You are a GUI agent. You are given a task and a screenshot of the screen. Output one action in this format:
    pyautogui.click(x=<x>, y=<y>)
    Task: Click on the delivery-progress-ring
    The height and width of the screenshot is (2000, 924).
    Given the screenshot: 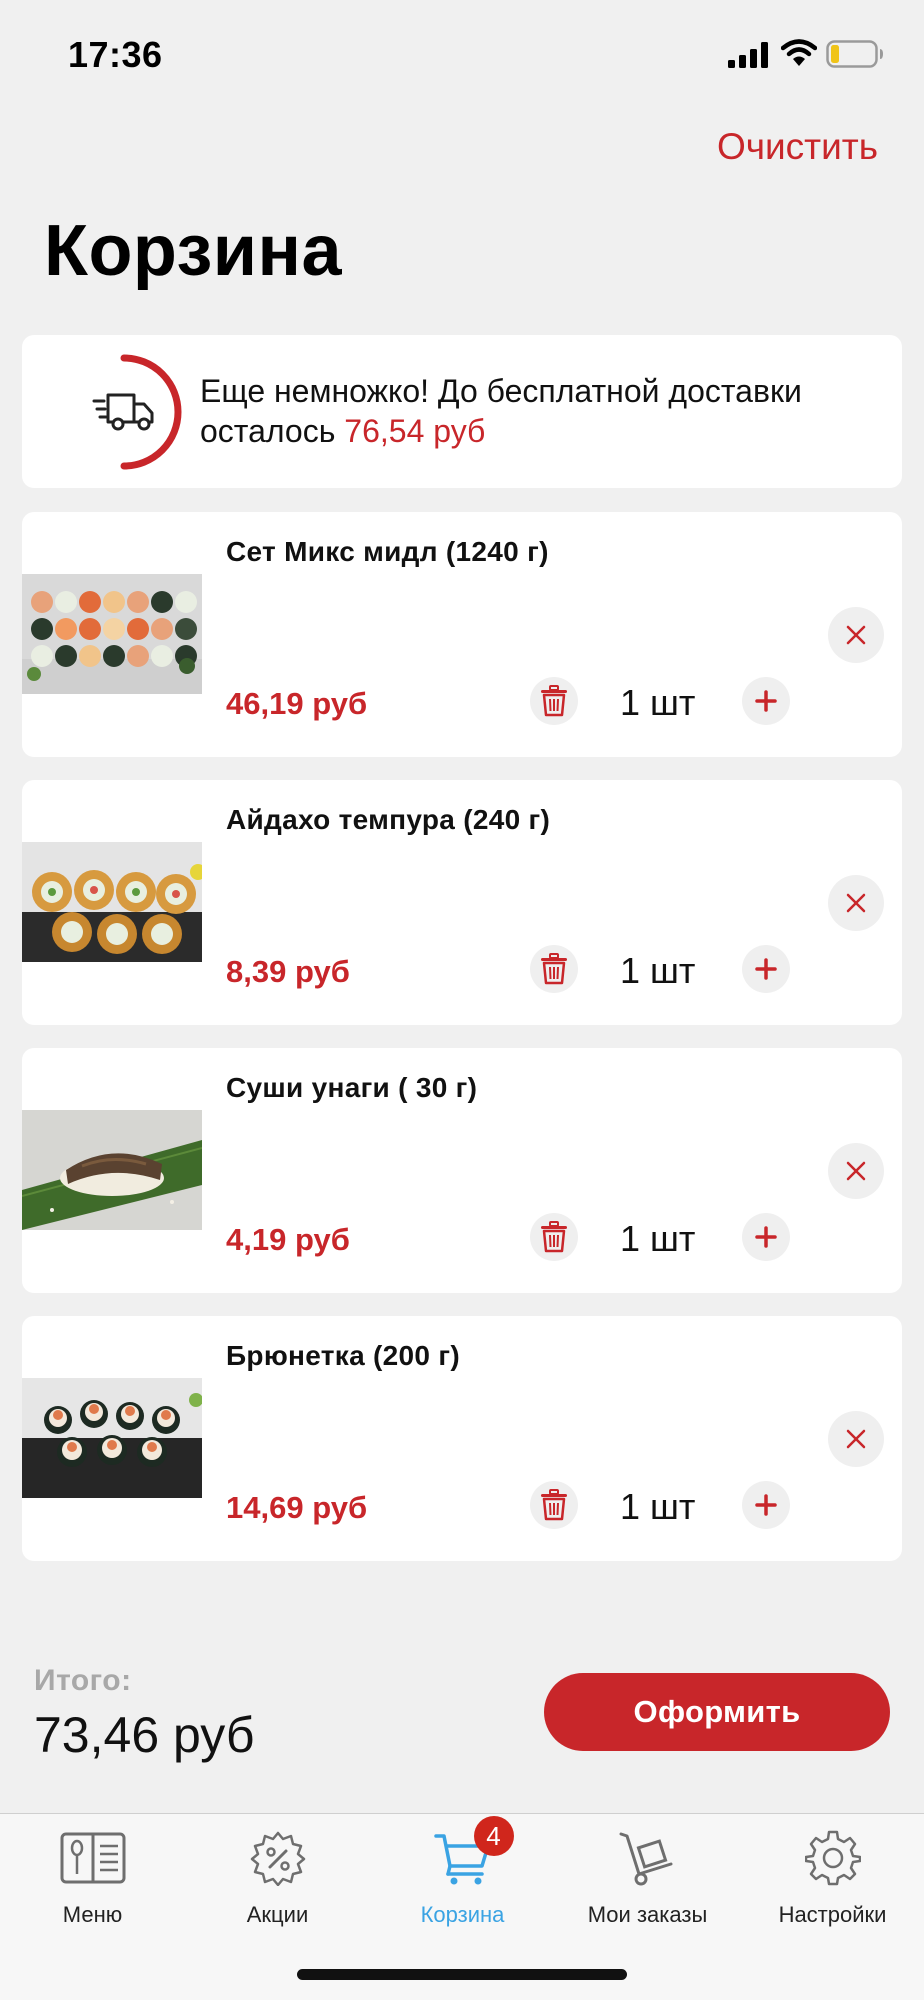 What is the action you would take?
    pyautogui.click(x=137, y=412)
    